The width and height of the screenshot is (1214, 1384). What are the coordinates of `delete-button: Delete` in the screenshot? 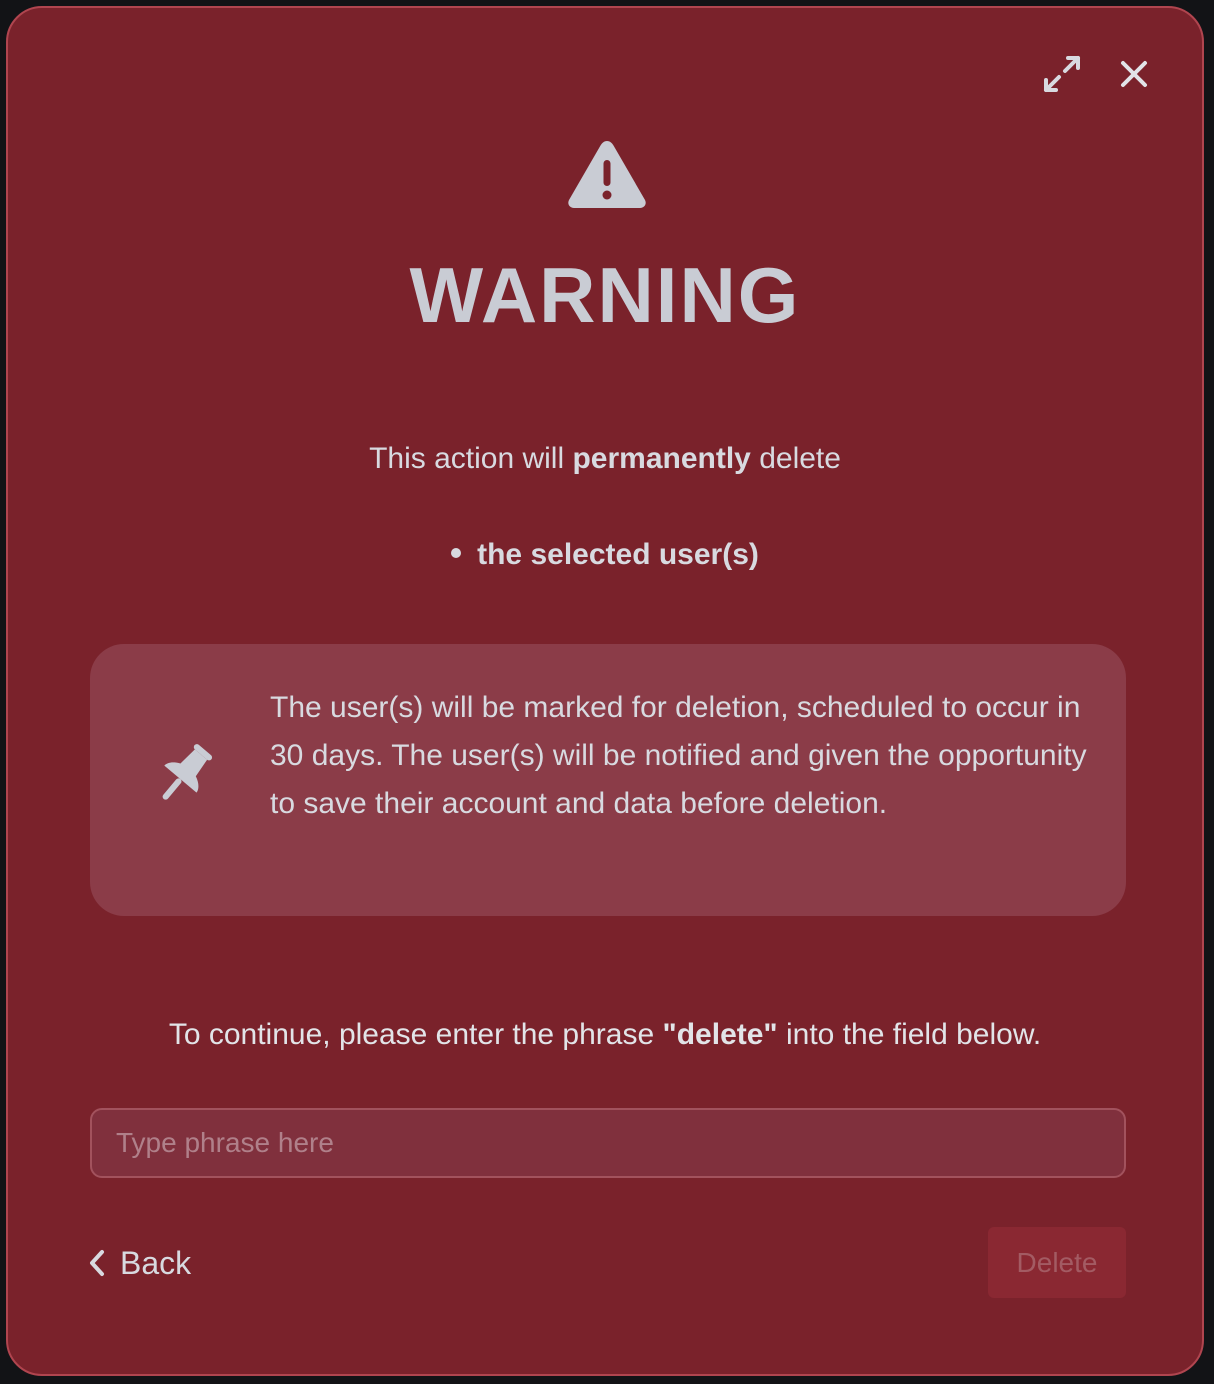 It's located at (1057, 1262).